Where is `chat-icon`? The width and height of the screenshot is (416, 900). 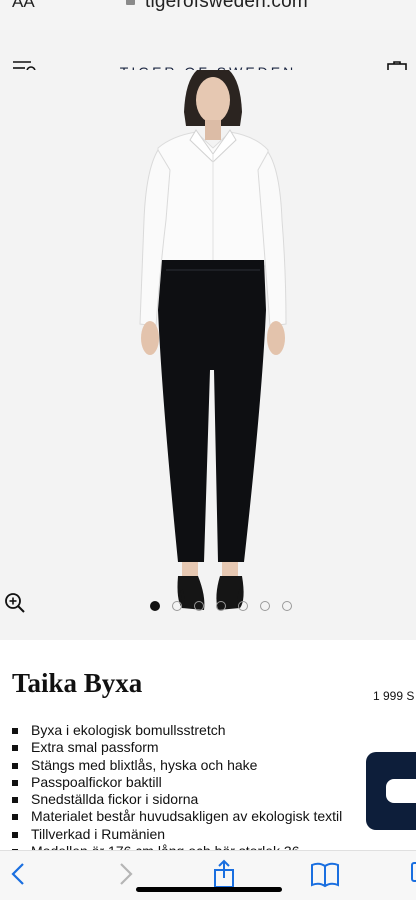
chat-icon is located at coordinates (401, 791).